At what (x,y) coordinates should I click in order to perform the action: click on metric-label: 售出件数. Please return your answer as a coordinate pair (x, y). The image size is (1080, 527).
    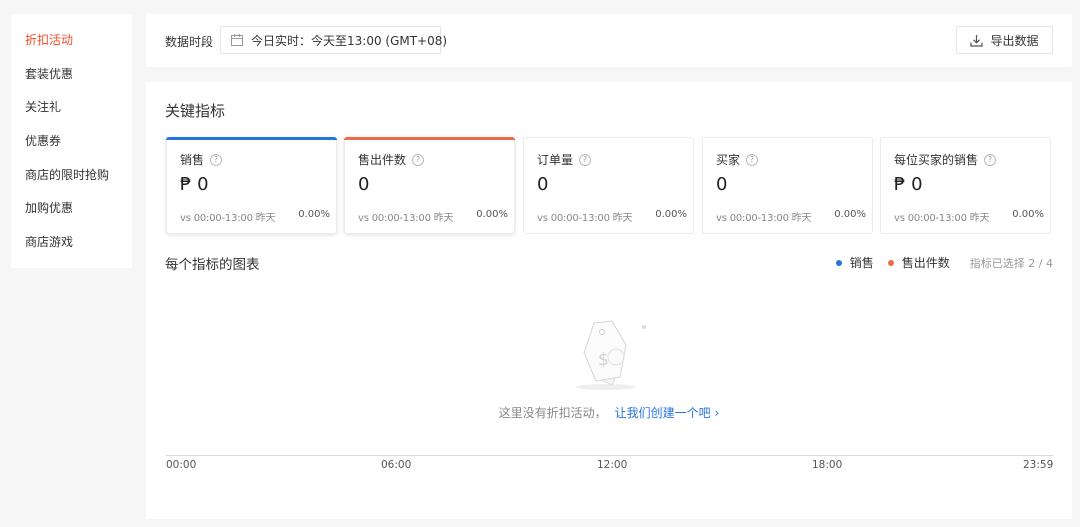
    Looking at the image, I should click on (382, 160).